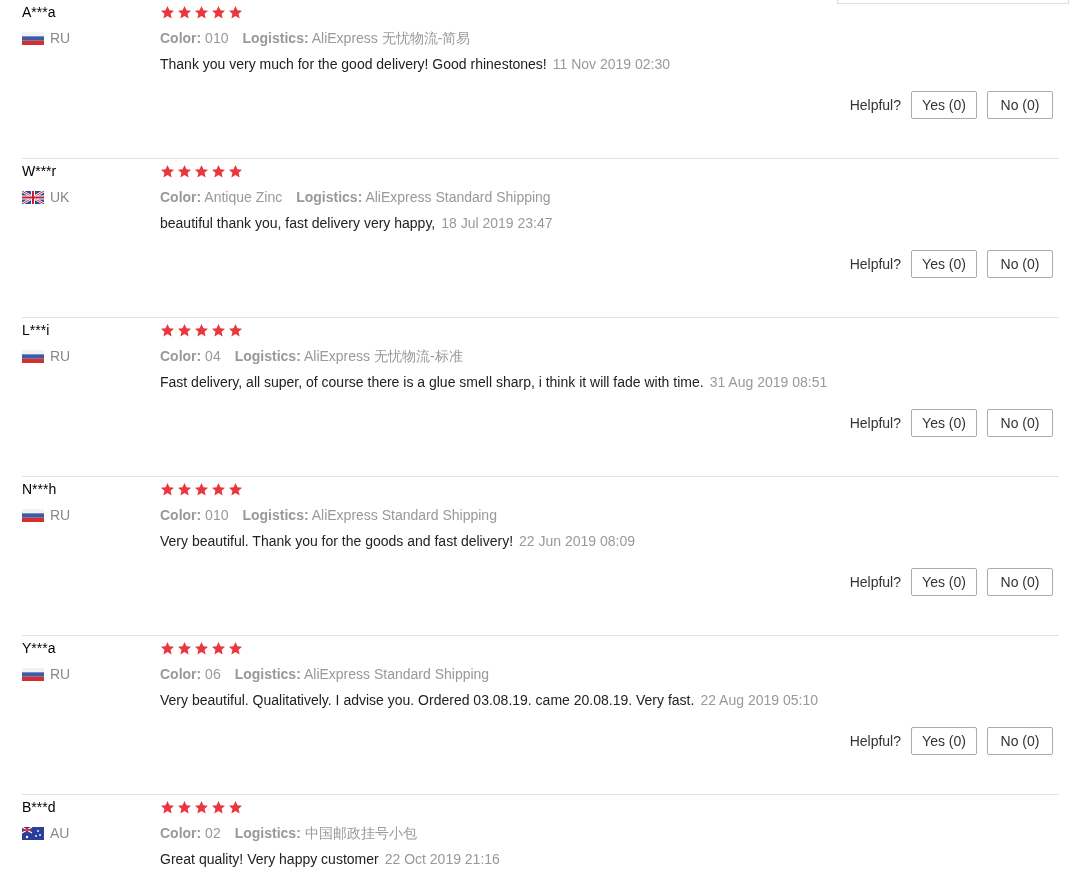 This screenshot has height=877, width=1069. What do you see at coordinates (39, 648) in the screenshot?
I see `reviewer-name: Y***a` at bounding box center [39, 648].